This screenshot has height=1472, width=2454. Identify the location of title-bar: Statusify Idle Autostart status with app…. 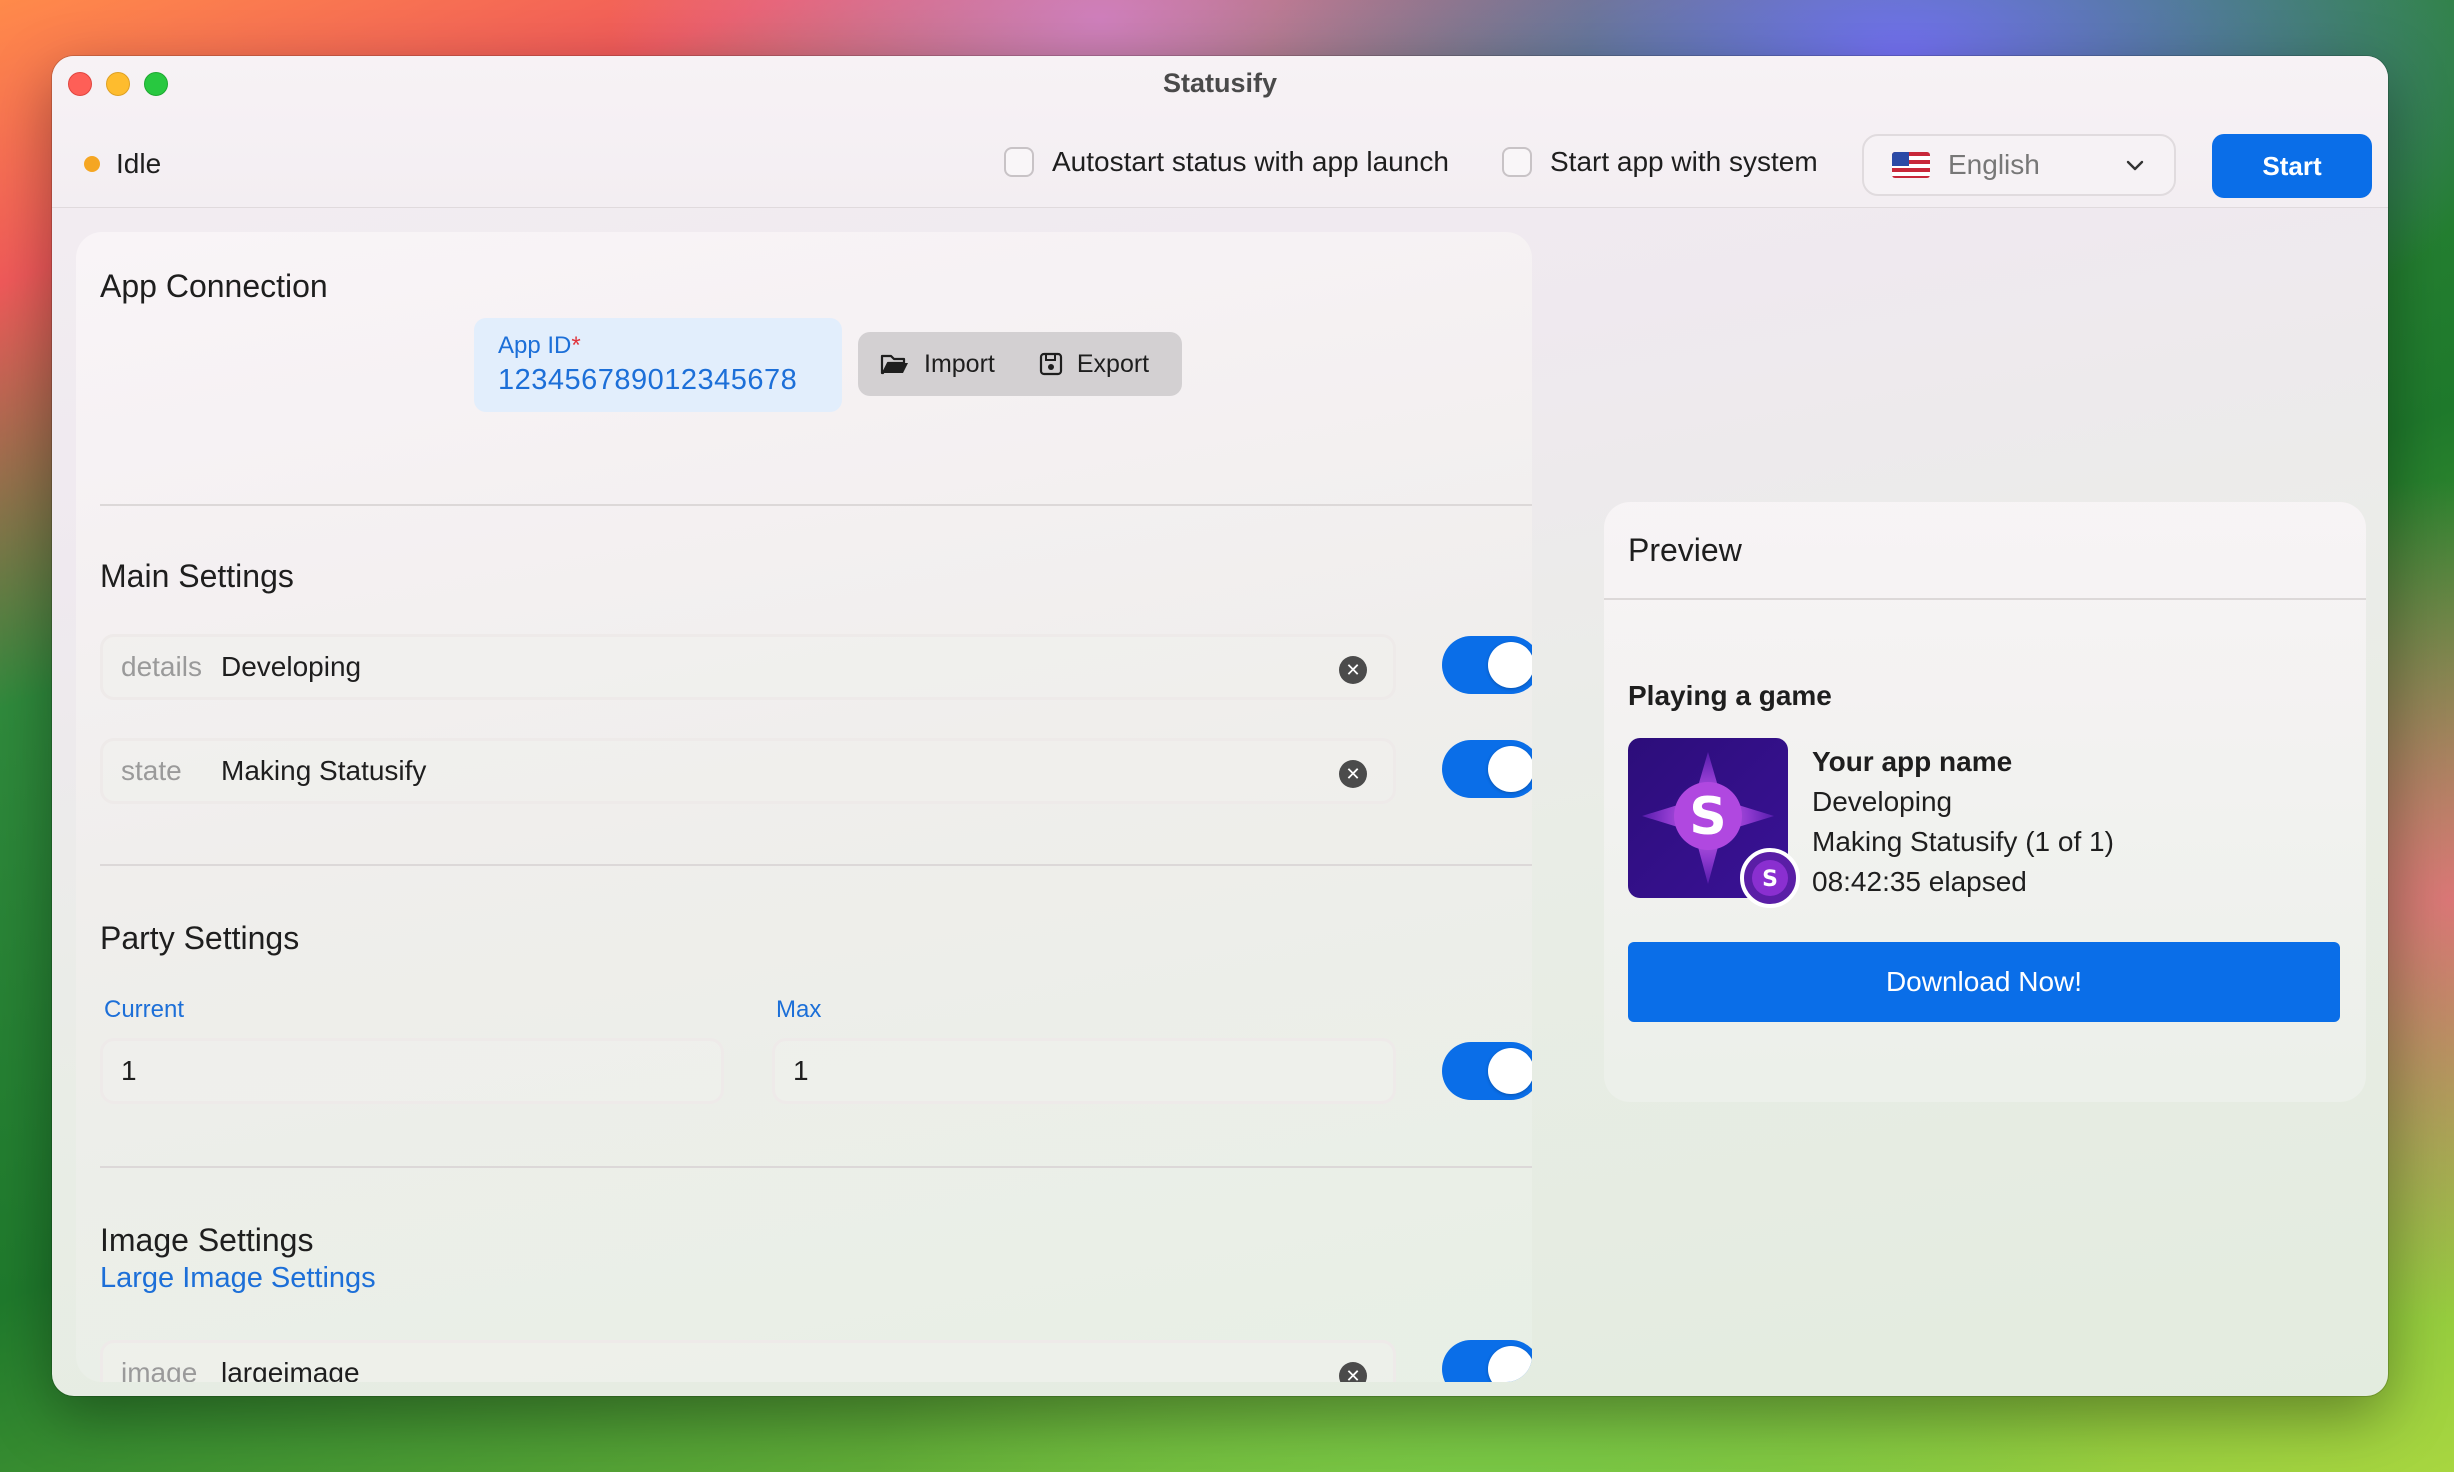
(1220, 132).